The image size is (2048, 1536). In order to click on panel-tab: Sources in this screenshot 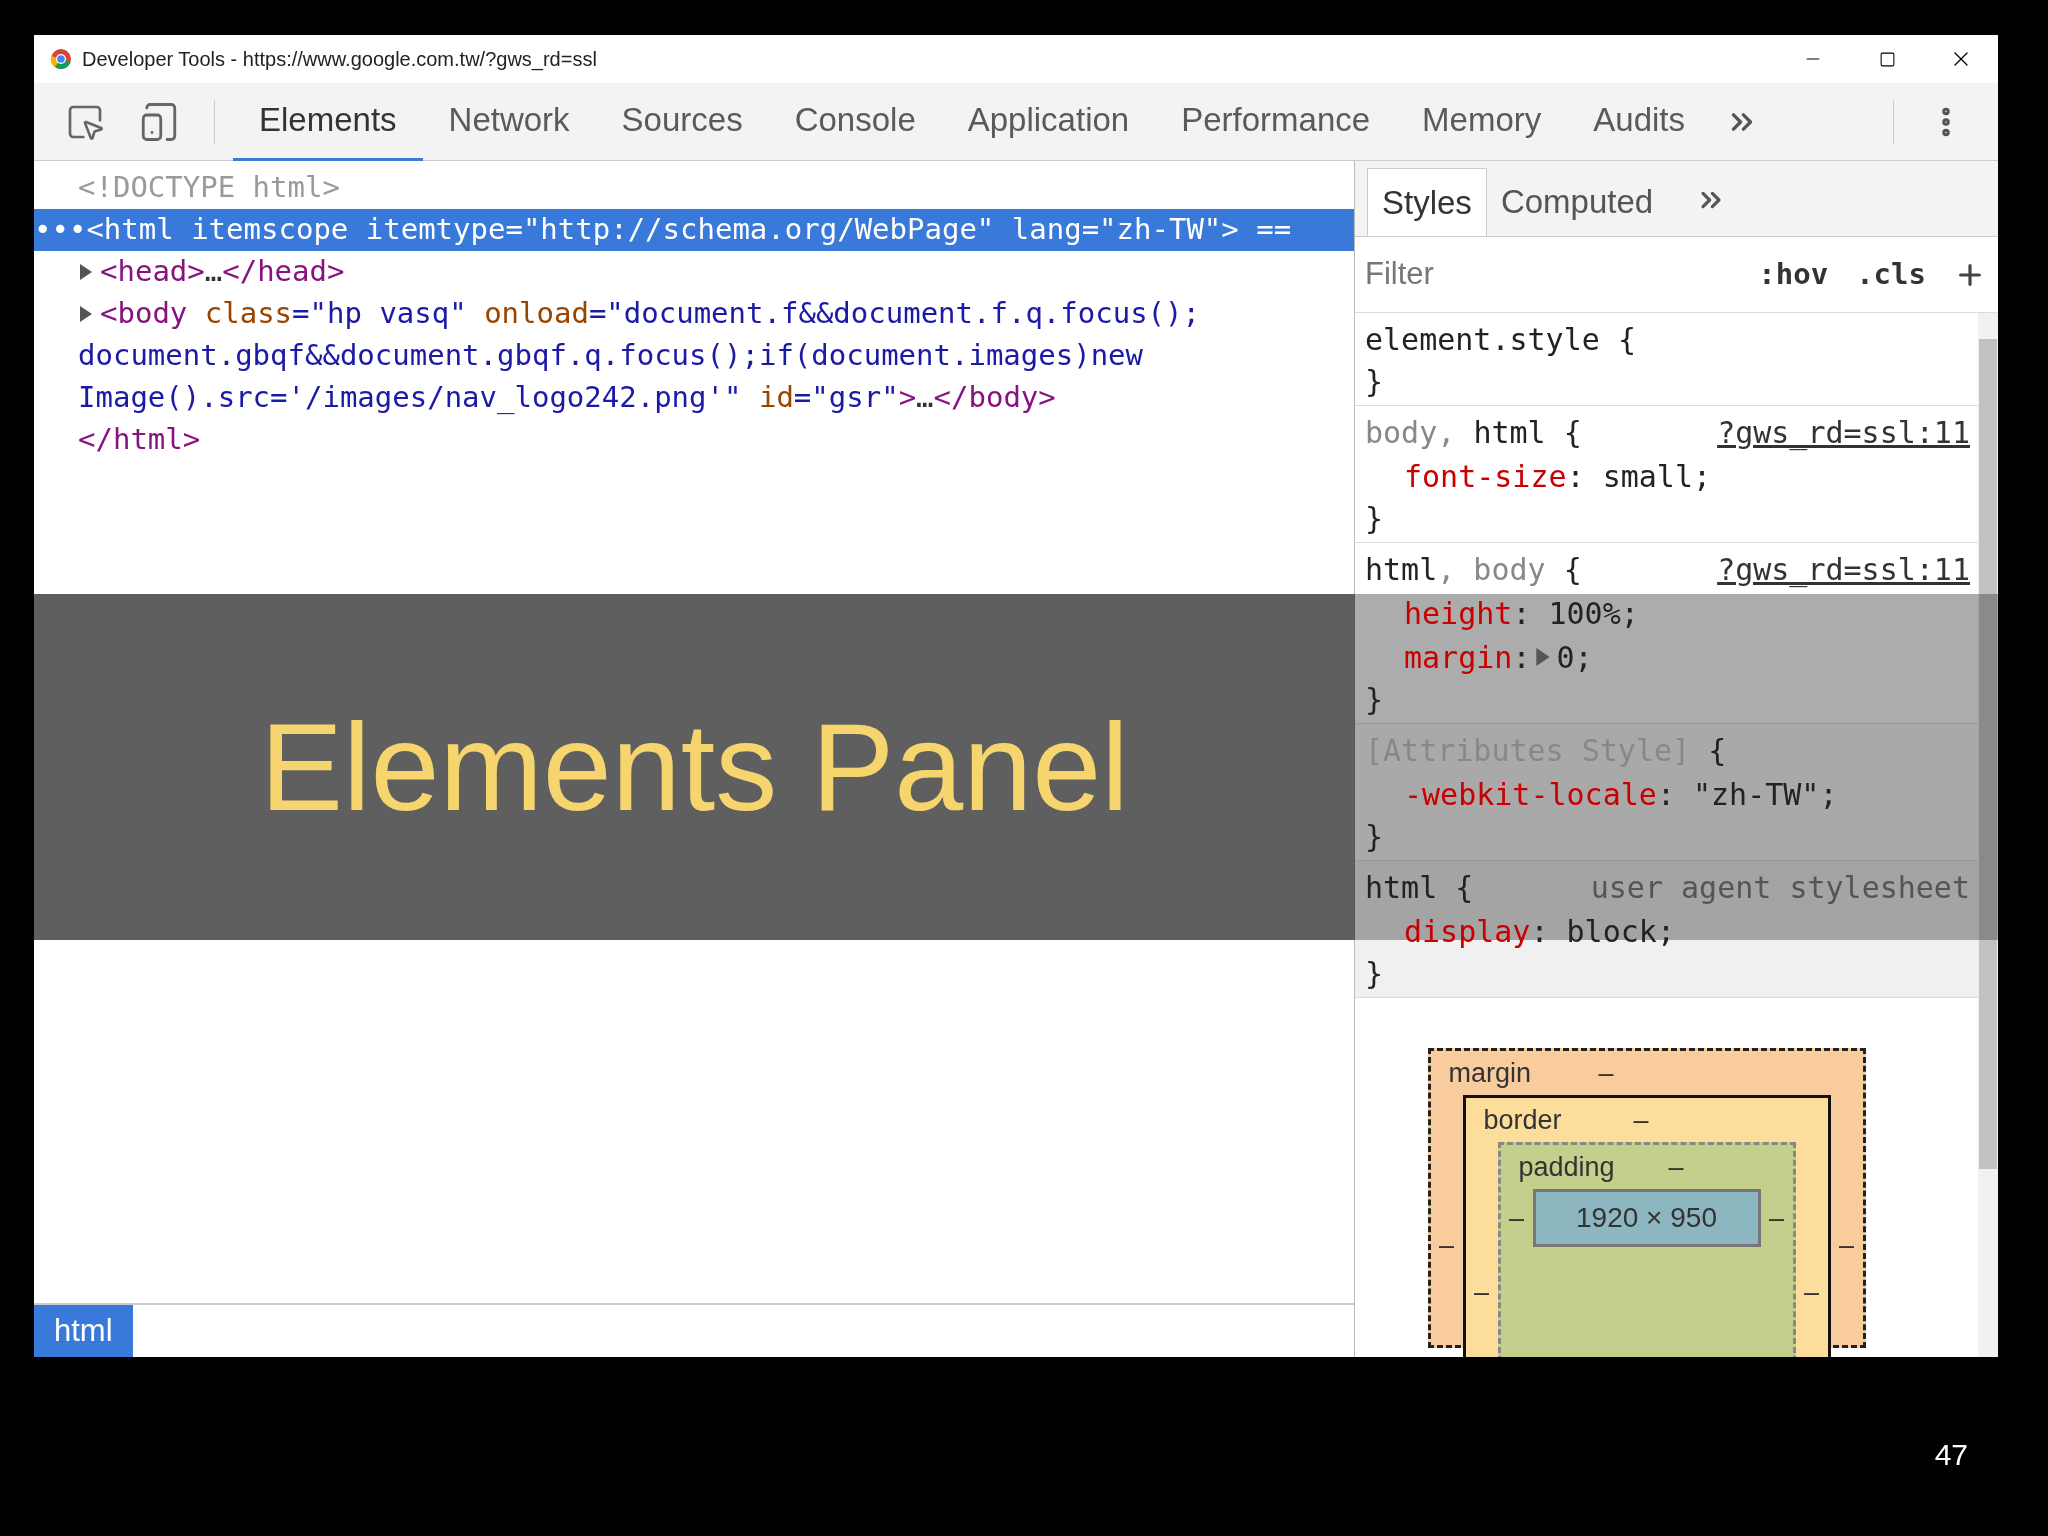, I will do `click(682, 121)`.